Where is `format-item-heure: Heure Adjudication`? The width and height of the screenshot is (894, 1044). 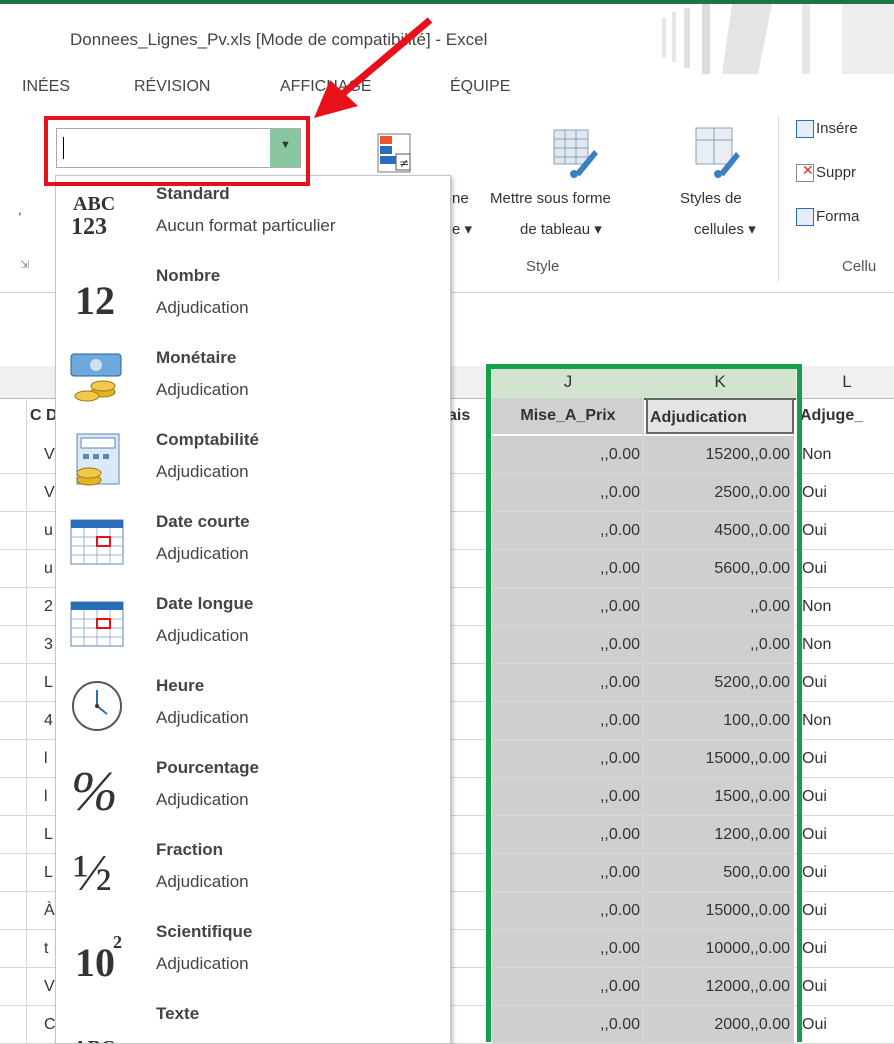
format-item-heure: Heure Adjudication is located at coordinates (253, 709).